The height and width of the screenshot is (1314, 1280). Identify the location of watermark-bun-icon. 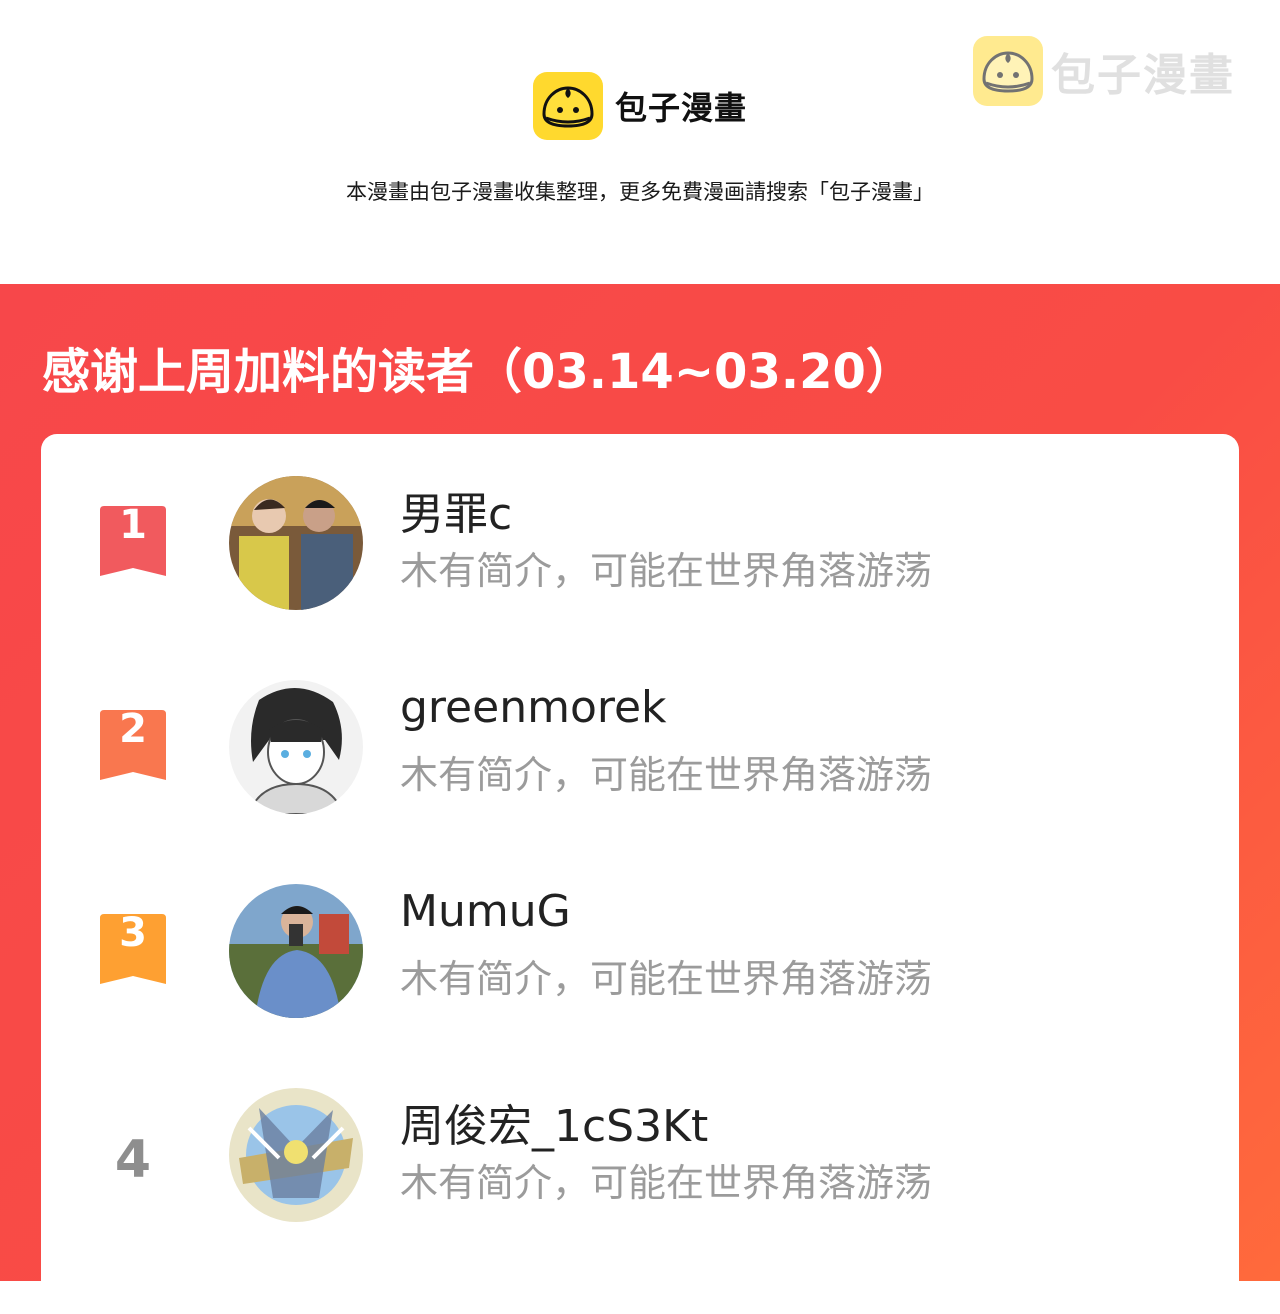
(1008, 71).